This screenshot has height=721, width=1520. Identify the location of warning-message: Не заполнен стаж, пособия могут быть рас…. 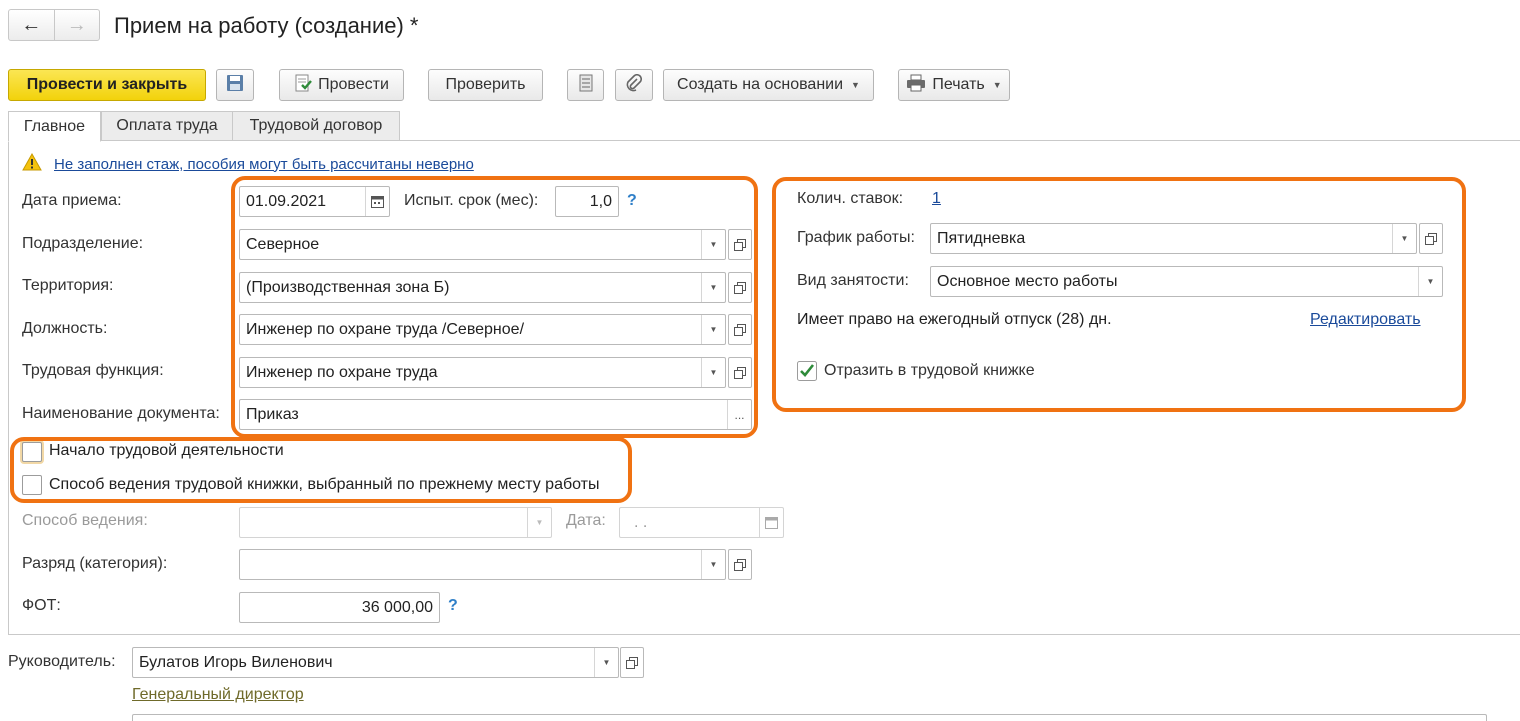
(248, 163).